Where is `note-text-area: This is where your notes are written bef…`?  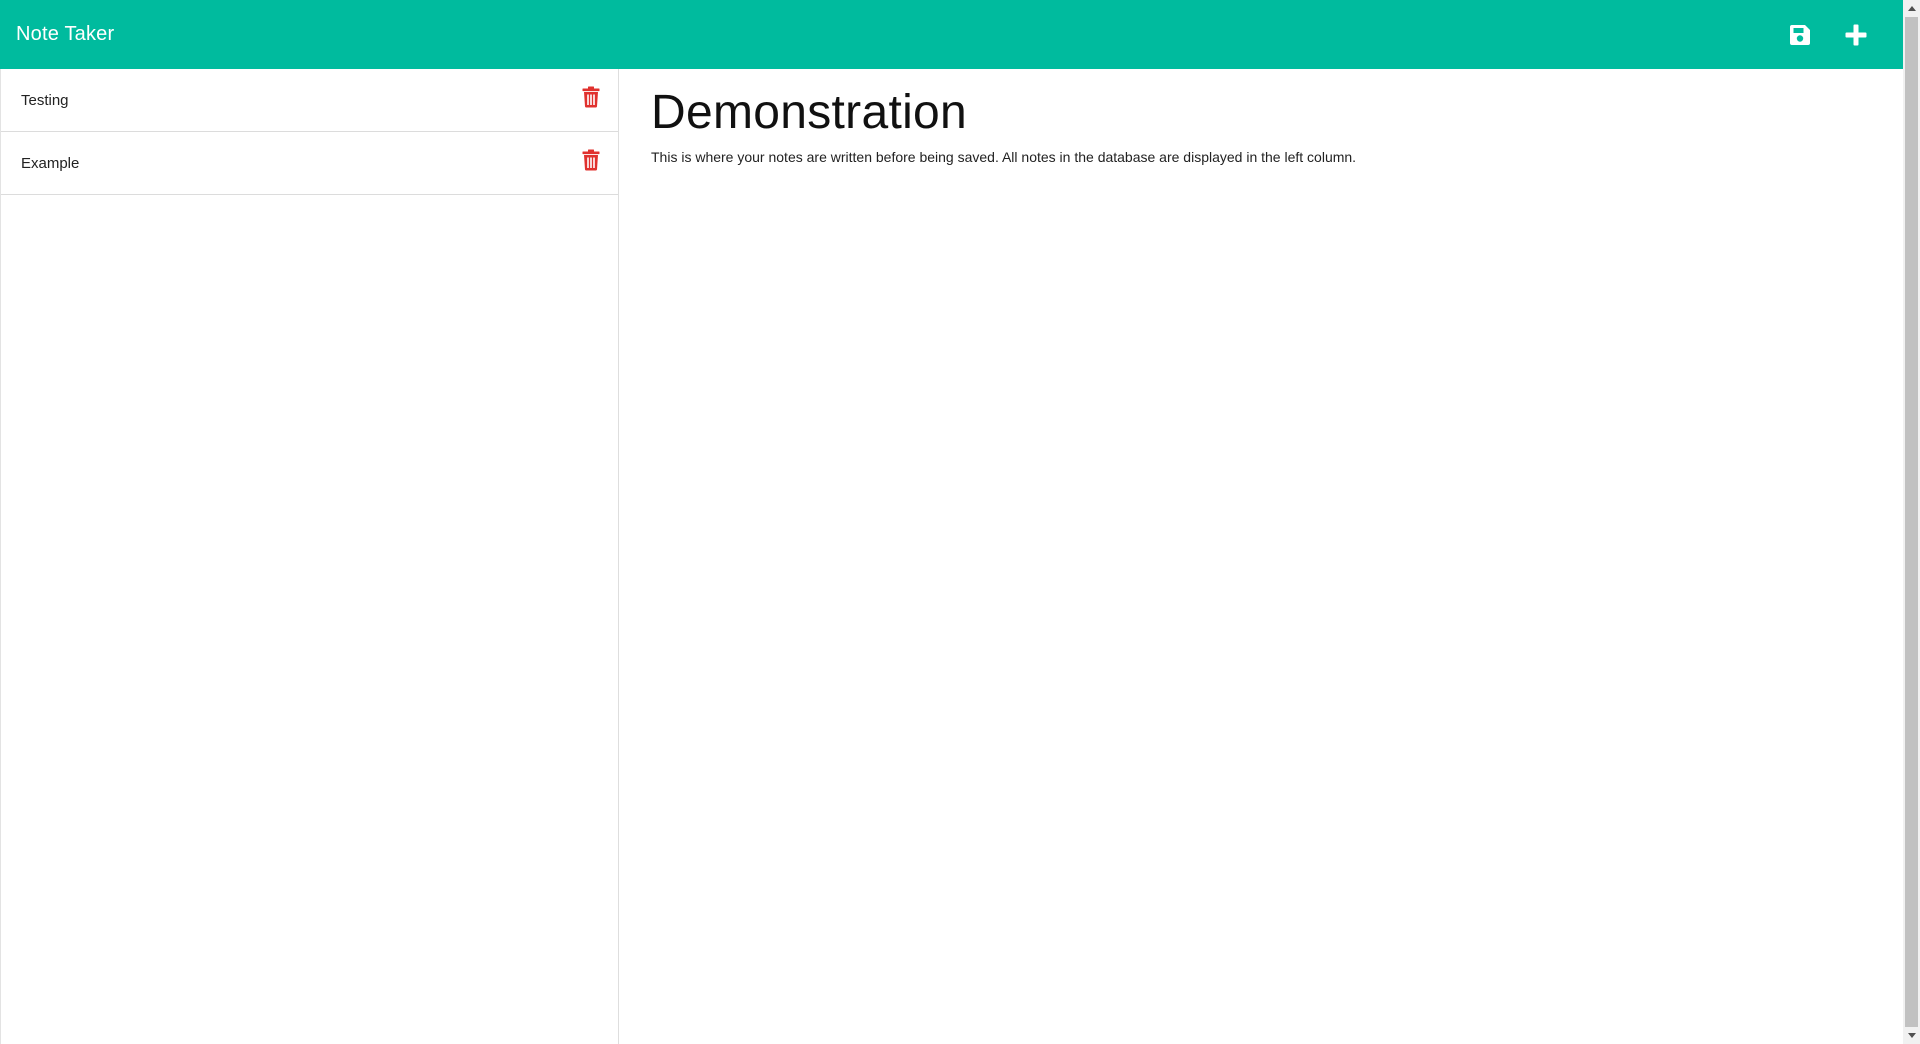
note-text-area: This is where your notes are written bef… is located at coordinates (1277, 158).